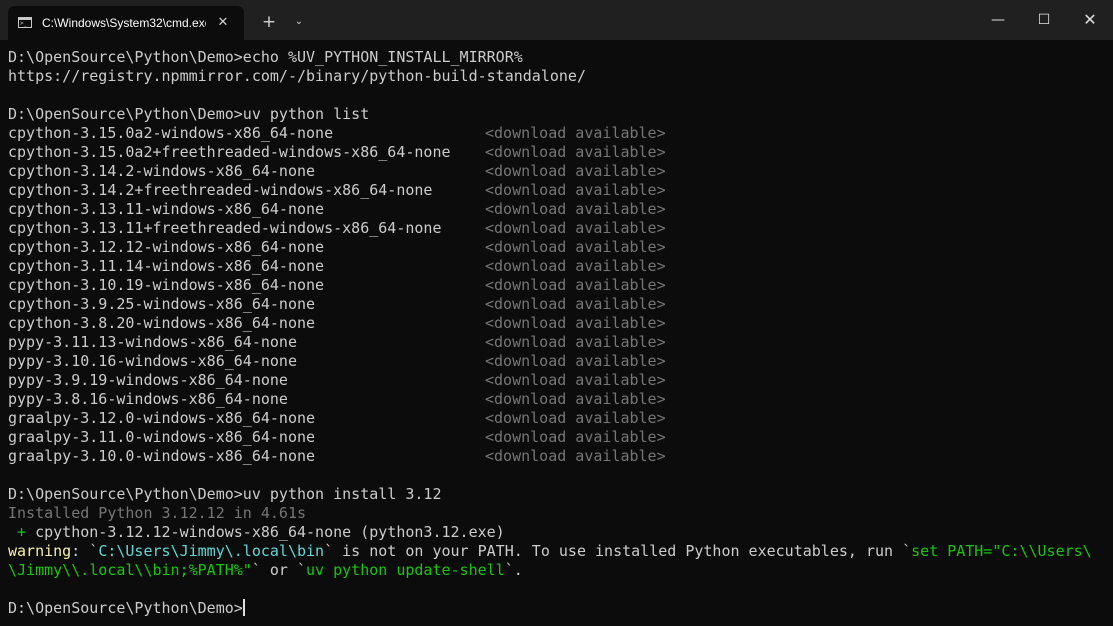  I want to click on warning-text: : `, so click(85, 551).